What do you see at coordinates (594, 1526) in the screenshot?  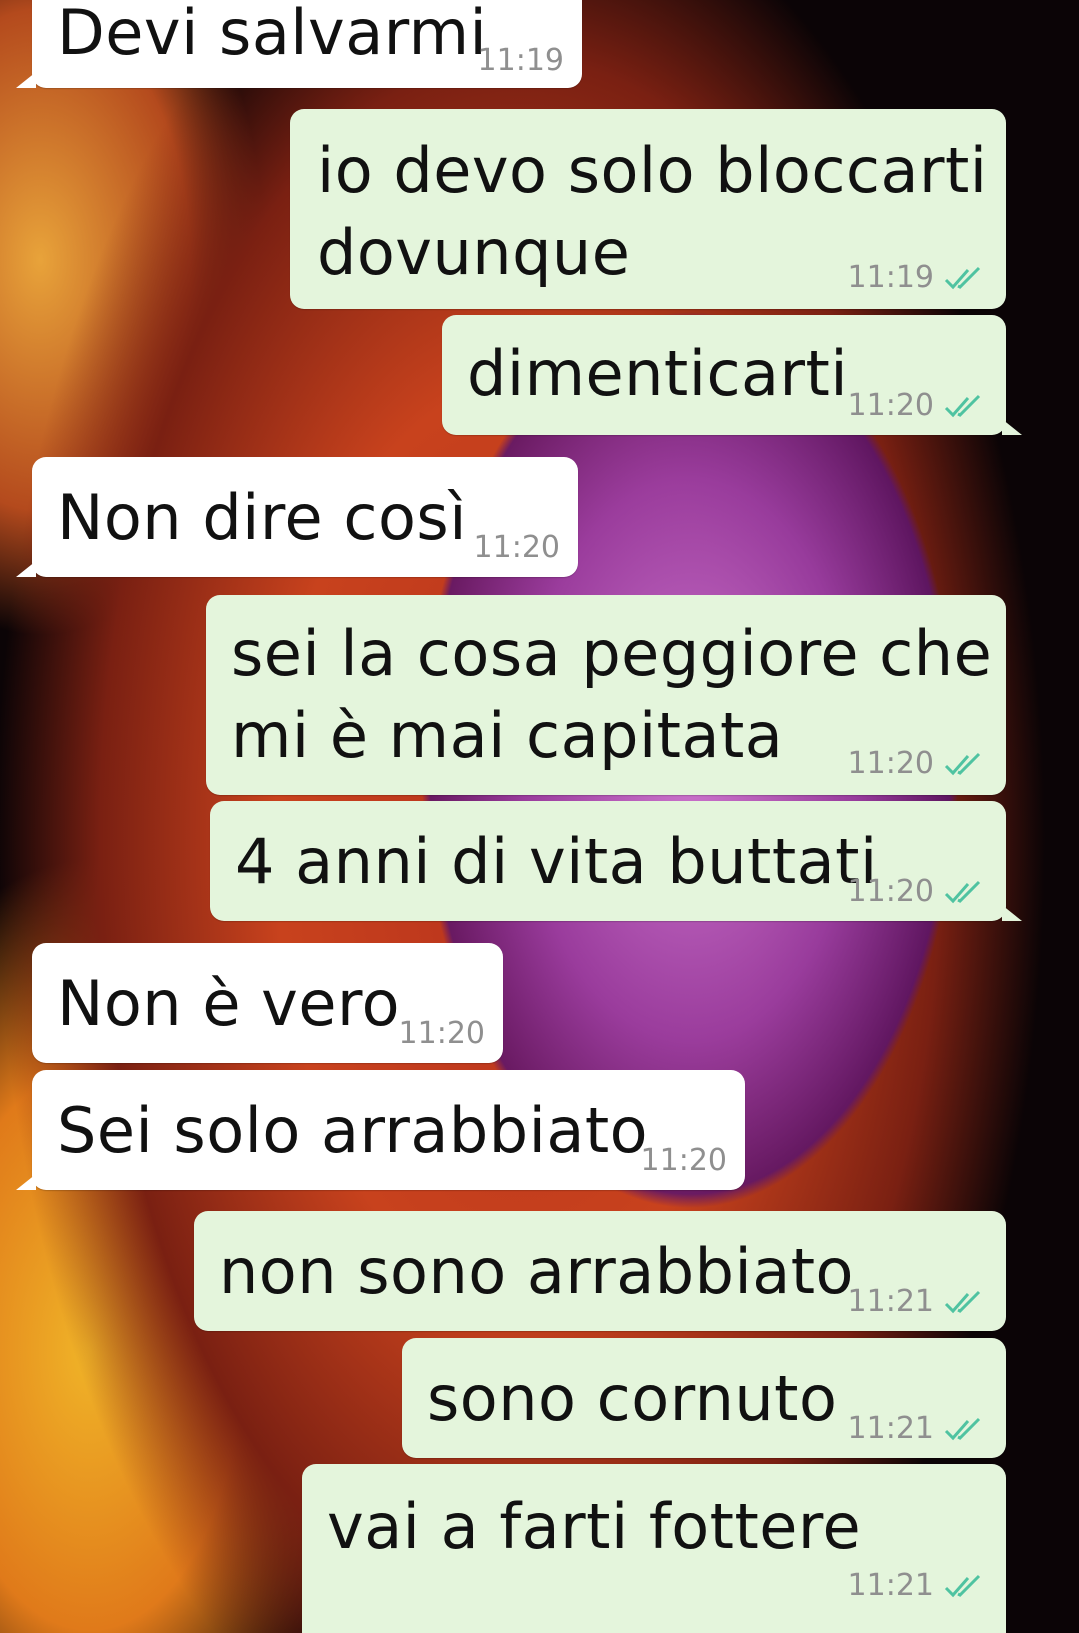 I see `message-text: vai a farti fottere` at bounding box center [594, 1526].